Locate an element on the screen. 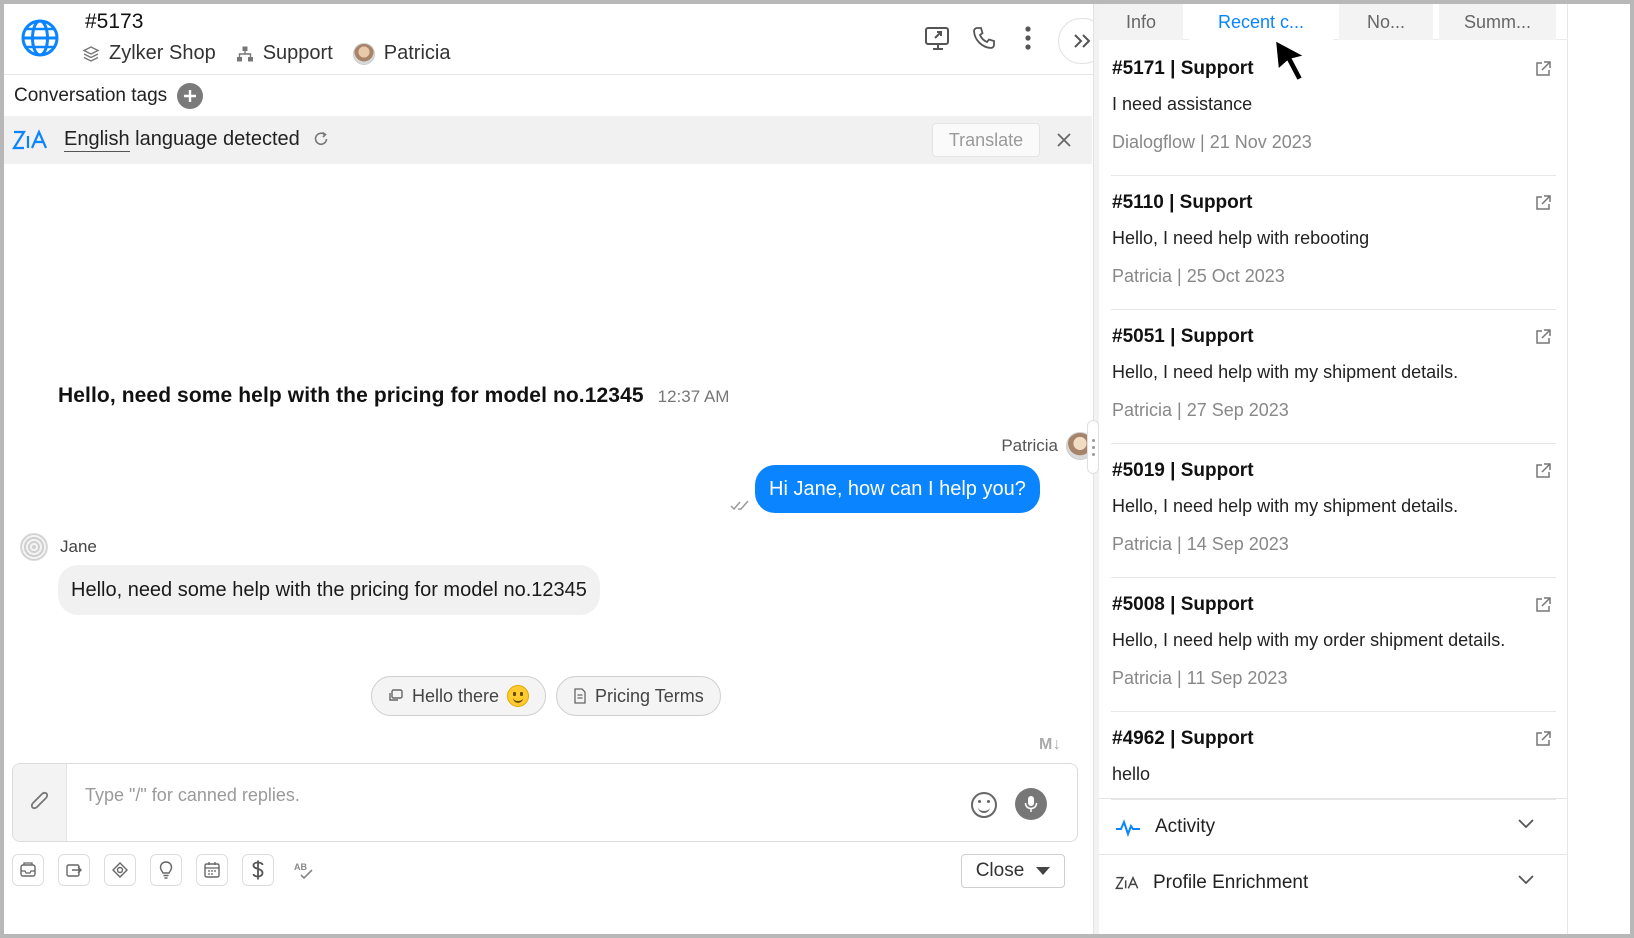  recent-conversation-meta: Dialogflow | 21 Nov 2023 is located at coordinates (1212, 142).